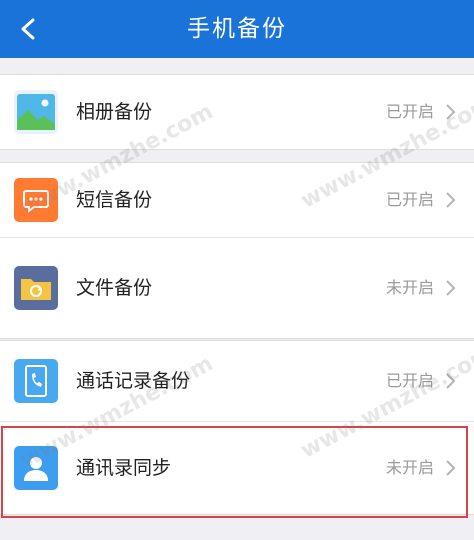  I want to click on folder-icon, so click(36, 288).